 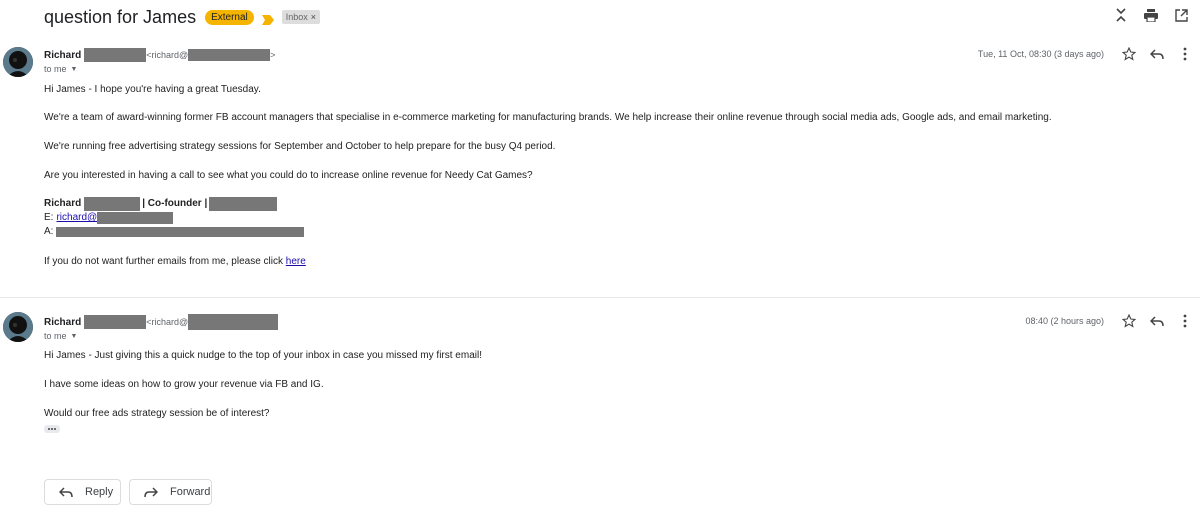 What do you see at coordinates (180, 232) in the screenshot?
I see `redacted-address` at bounding box center [180, 232].